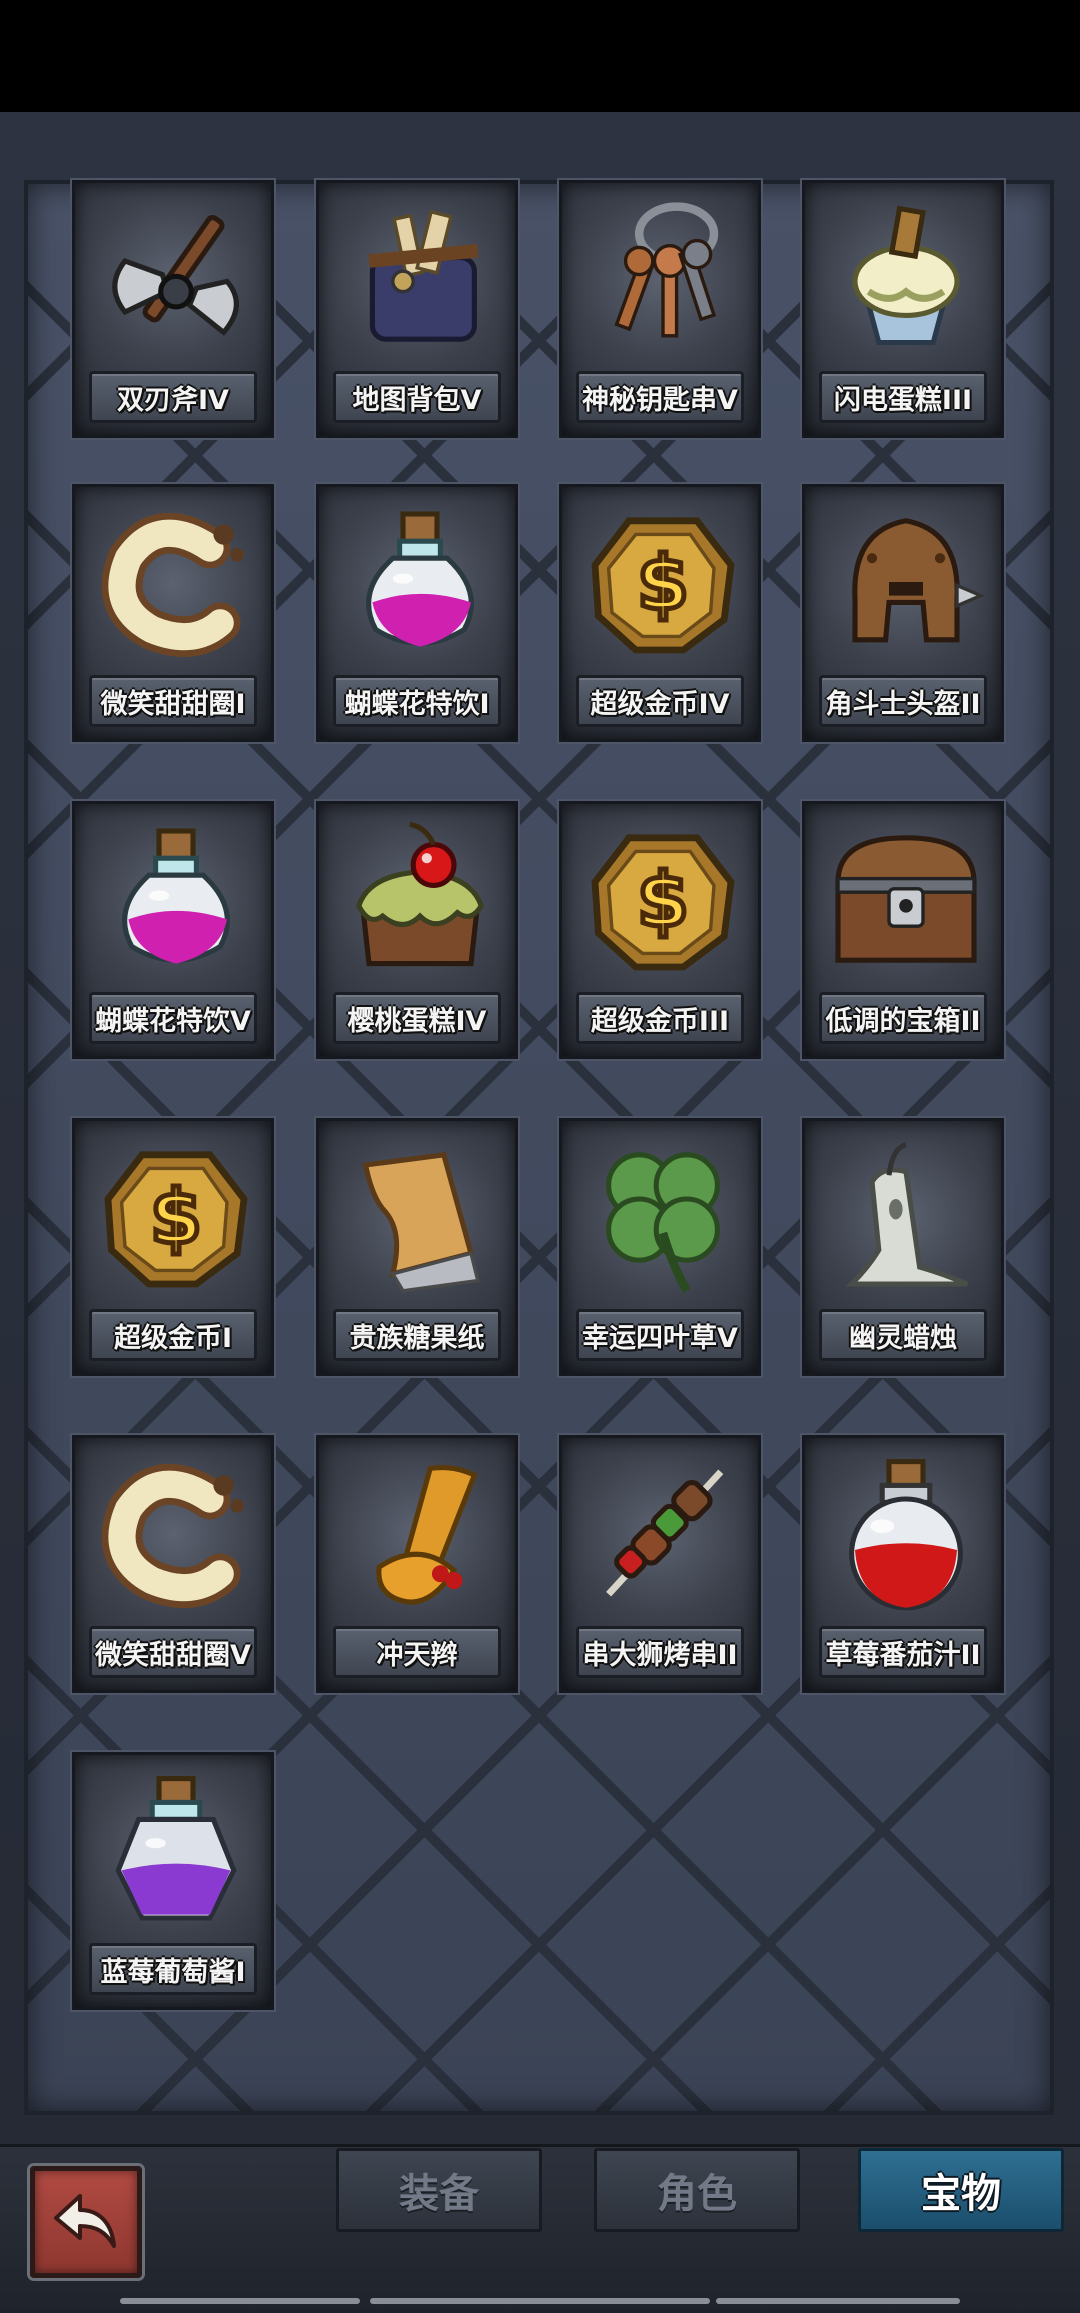 The image size is (1080, 2313). What do you see at coordinates (903, 1018) in the screenshot?
I see `treasure-label: 低调的宝箱II` at bounding box center [903, 1018].